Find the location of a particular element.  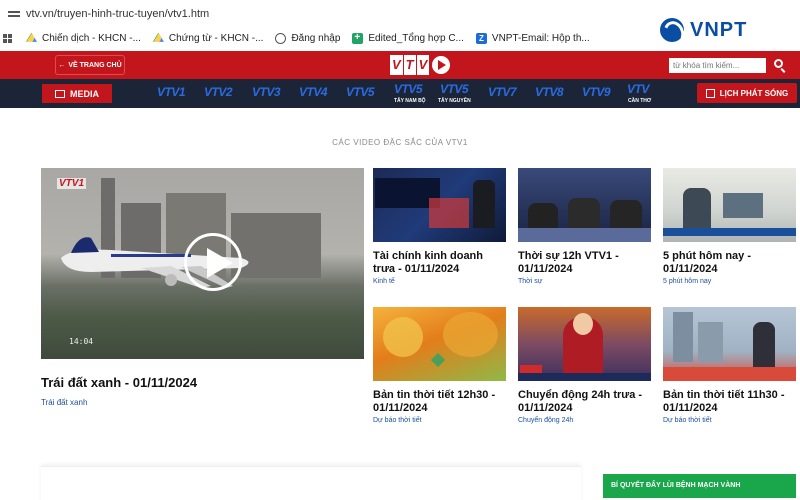

video-card-title: Bản tin thời tiết 12h30 - 01/11/2024 is located at coordinates (439, 402).